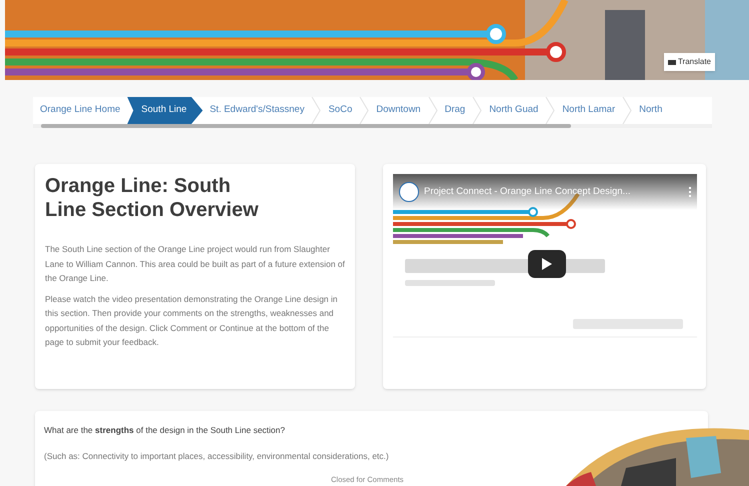 This screenshot has height=486, width=749. I want to click on step-tab: South Line, so click(165, 110).